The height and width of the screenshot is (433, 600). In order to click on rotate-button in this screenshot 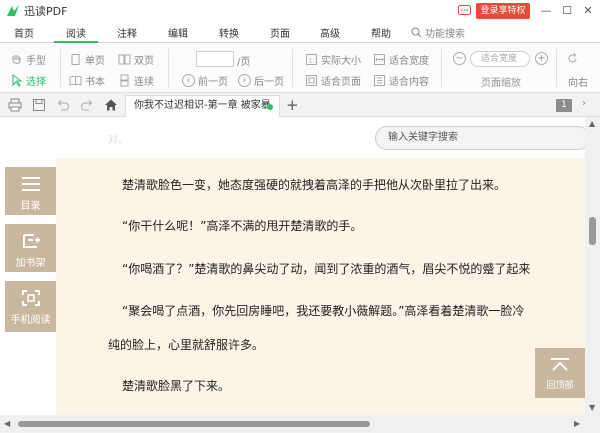, I will do `click(574, 58)`.